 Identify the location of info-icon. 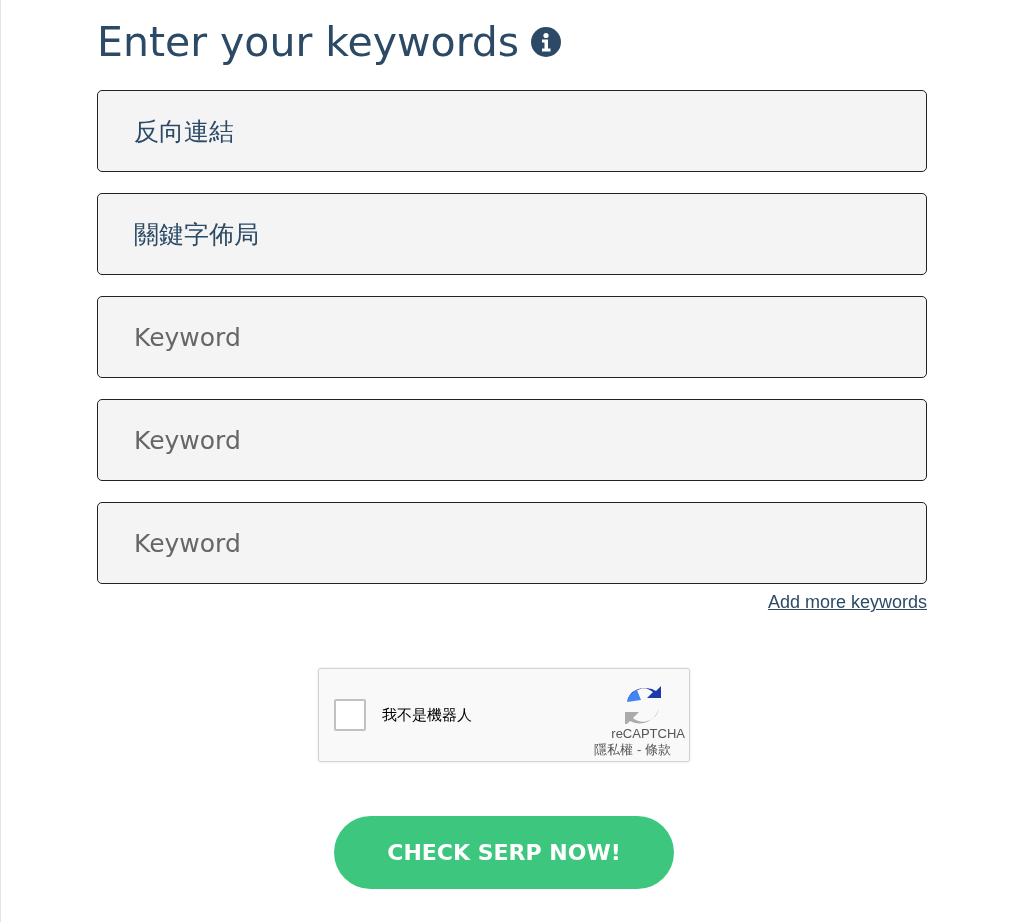
(546, 42).